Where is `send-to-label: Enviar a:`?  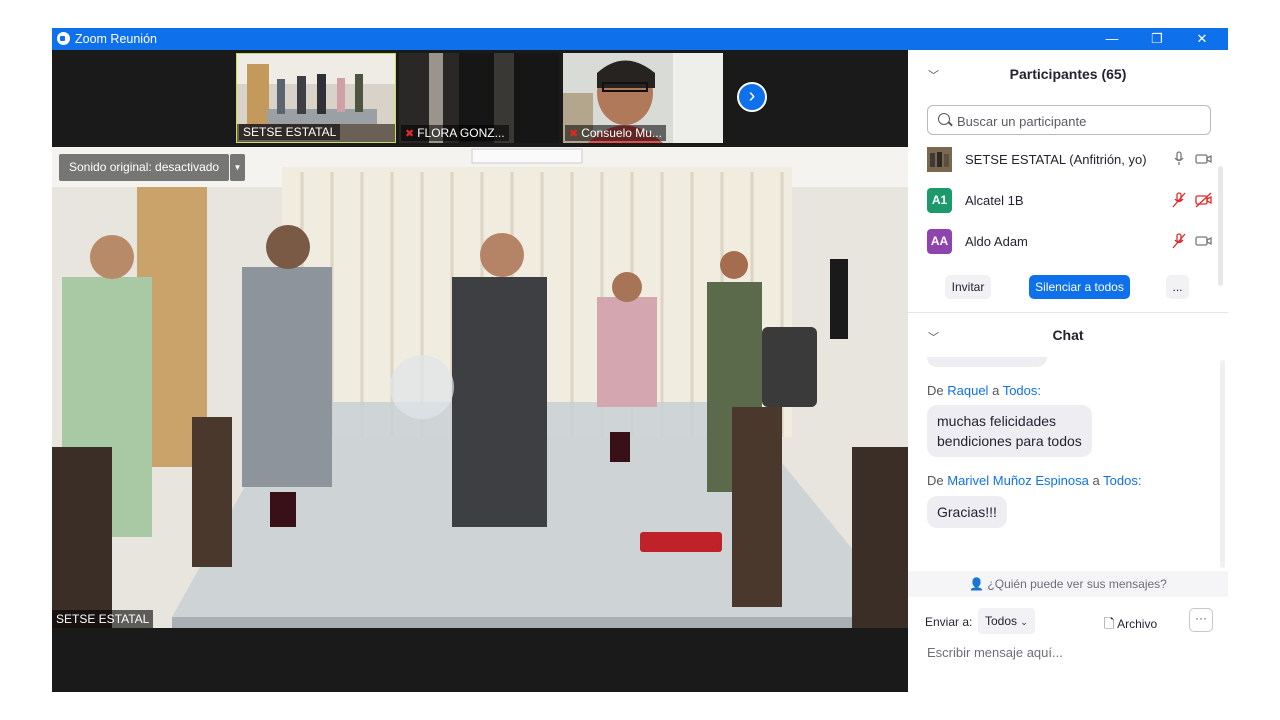 send-to-label: Enviar a: is located at coordinates (949, 622).